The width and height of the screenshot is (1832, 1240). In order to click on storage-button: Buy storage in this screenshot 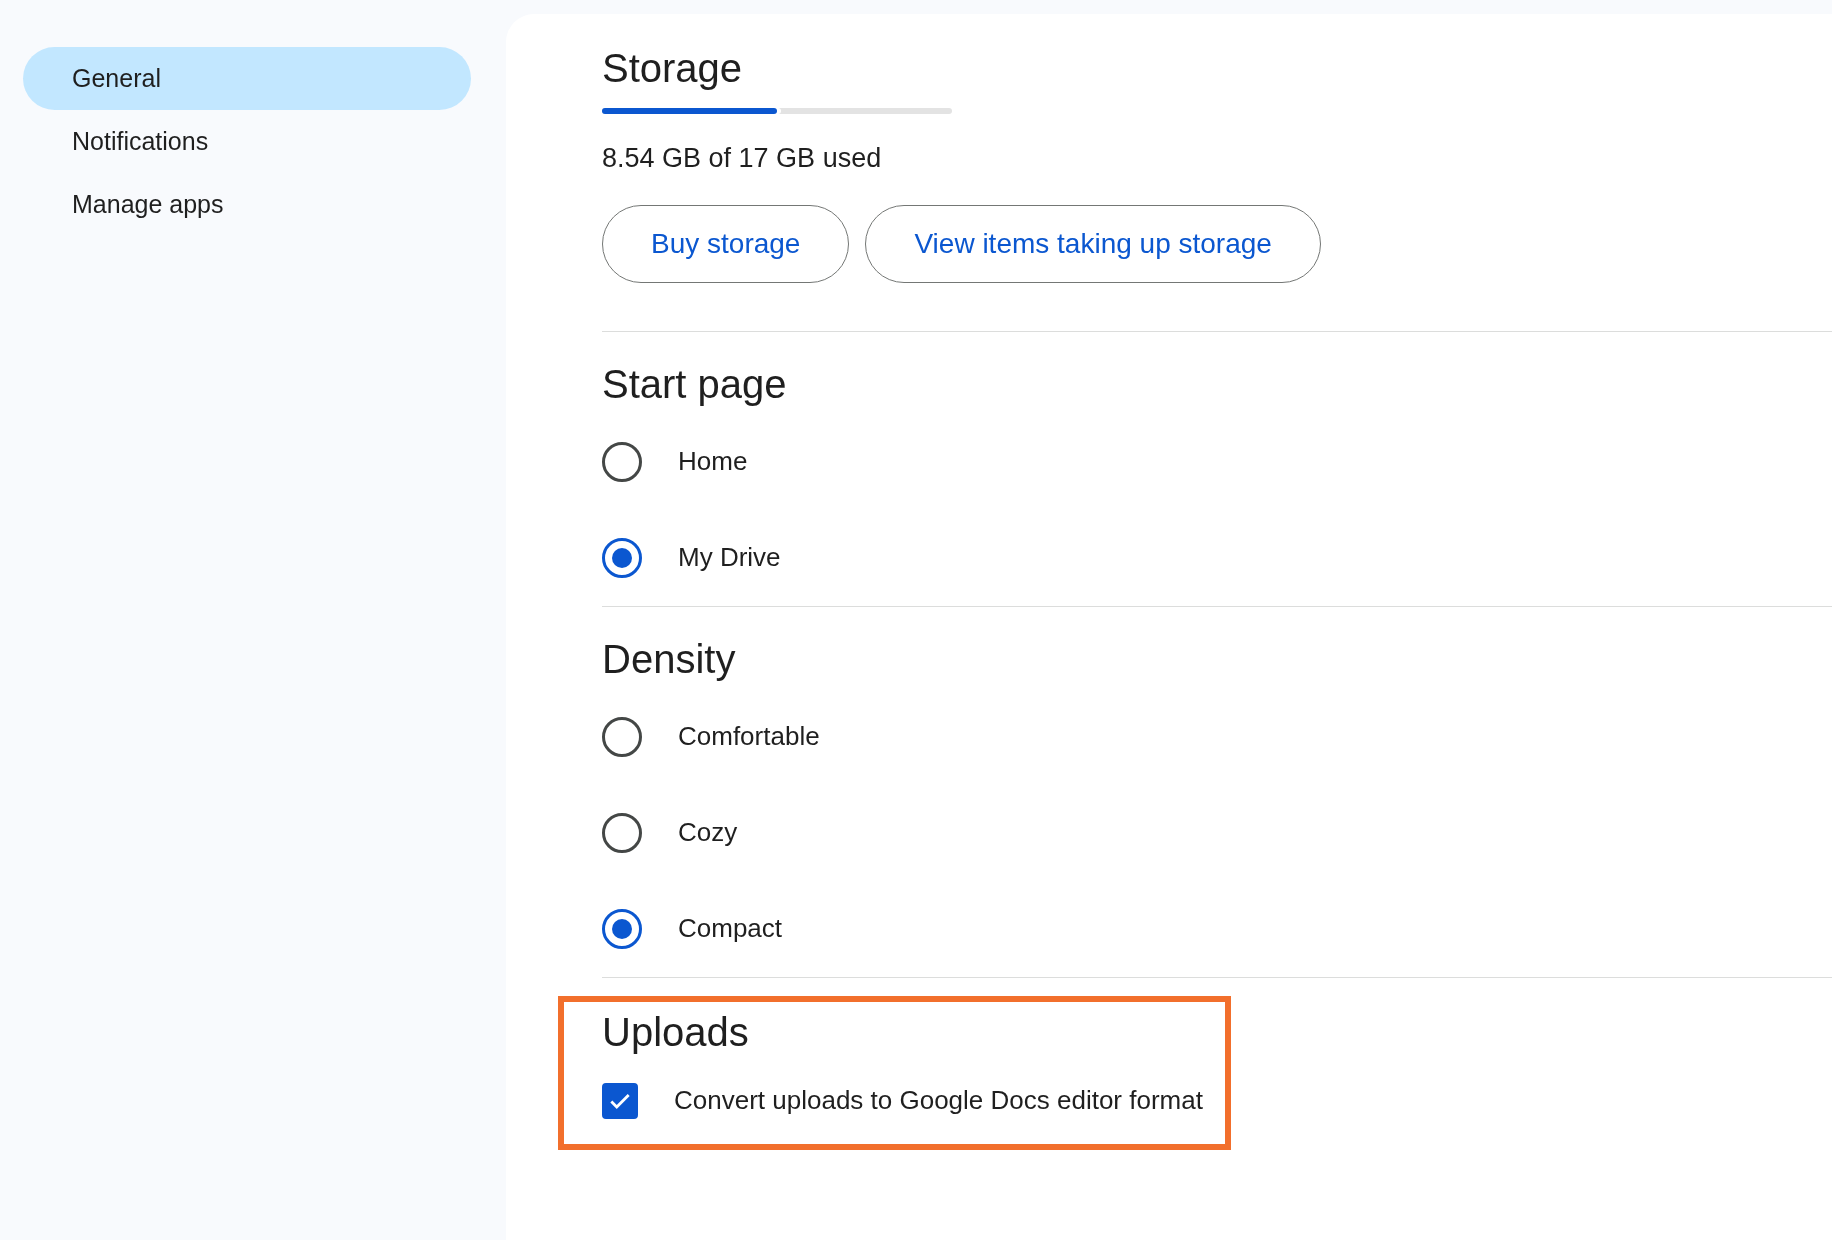, I will do `click(726, 243)`.